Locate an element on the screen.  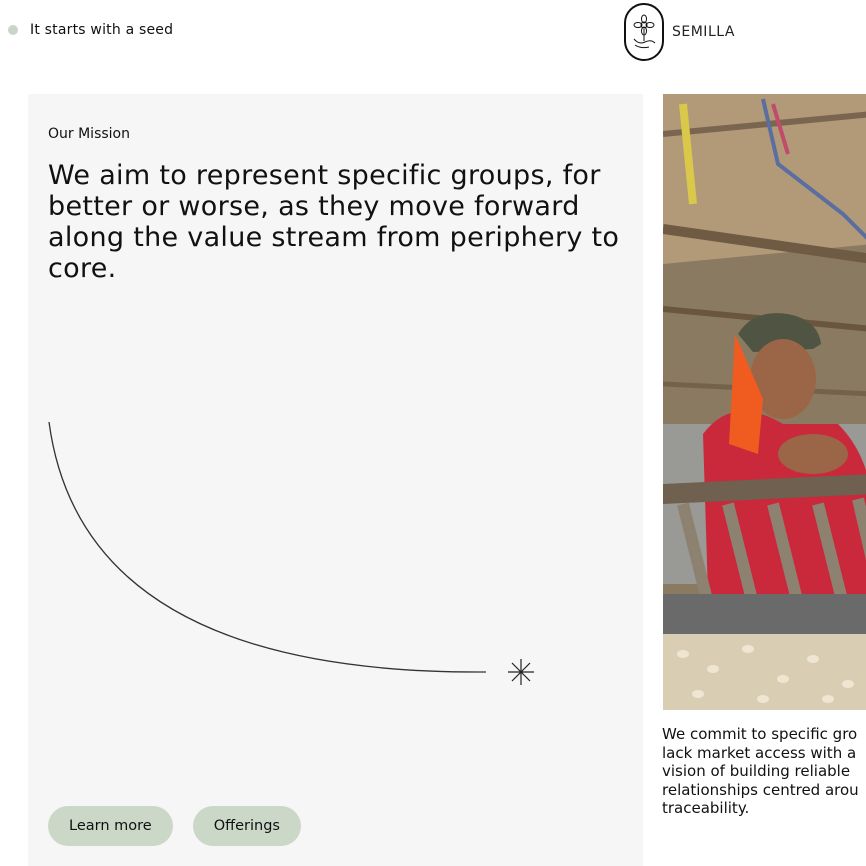
commitment-line: vision of building reliable is located at coordinates (756, 771).